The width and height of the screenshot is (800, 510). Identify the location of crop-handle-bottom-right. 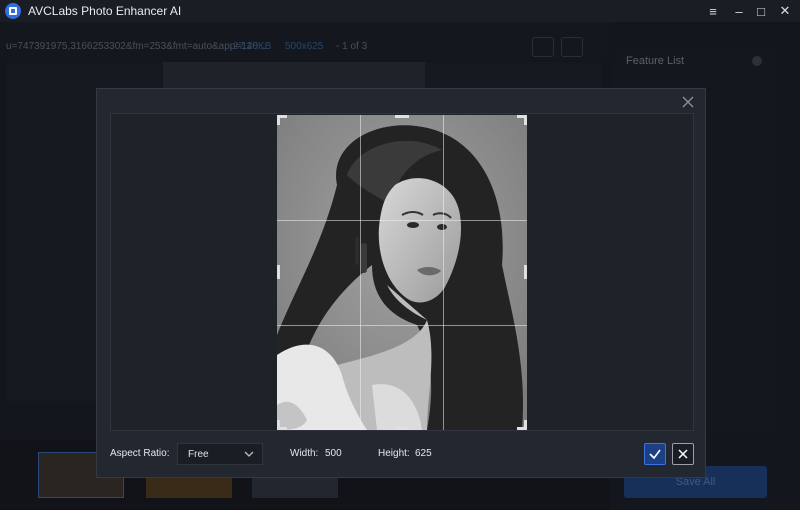
(522, 425).